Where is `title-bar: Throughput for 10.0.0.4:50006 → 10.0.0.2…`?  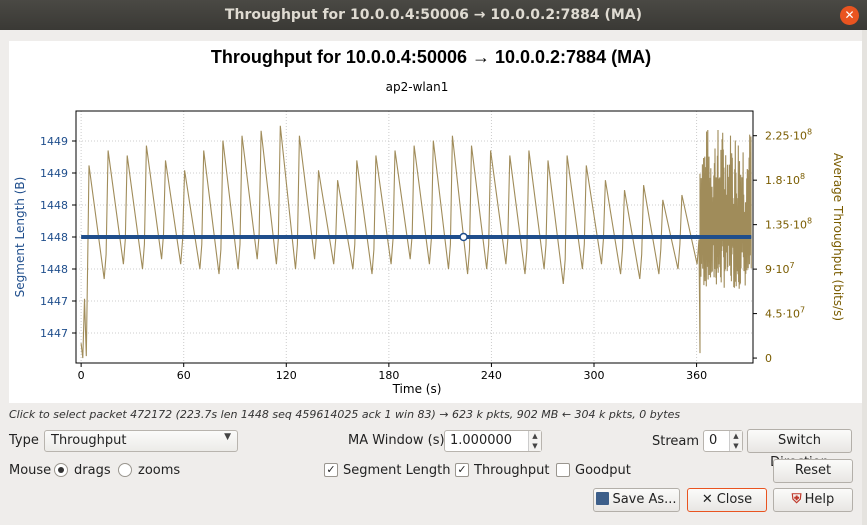 title-bar: Throughput for 10.0.0.4:50006 → 10.0.0.2… is located at coordinates (433, 15).